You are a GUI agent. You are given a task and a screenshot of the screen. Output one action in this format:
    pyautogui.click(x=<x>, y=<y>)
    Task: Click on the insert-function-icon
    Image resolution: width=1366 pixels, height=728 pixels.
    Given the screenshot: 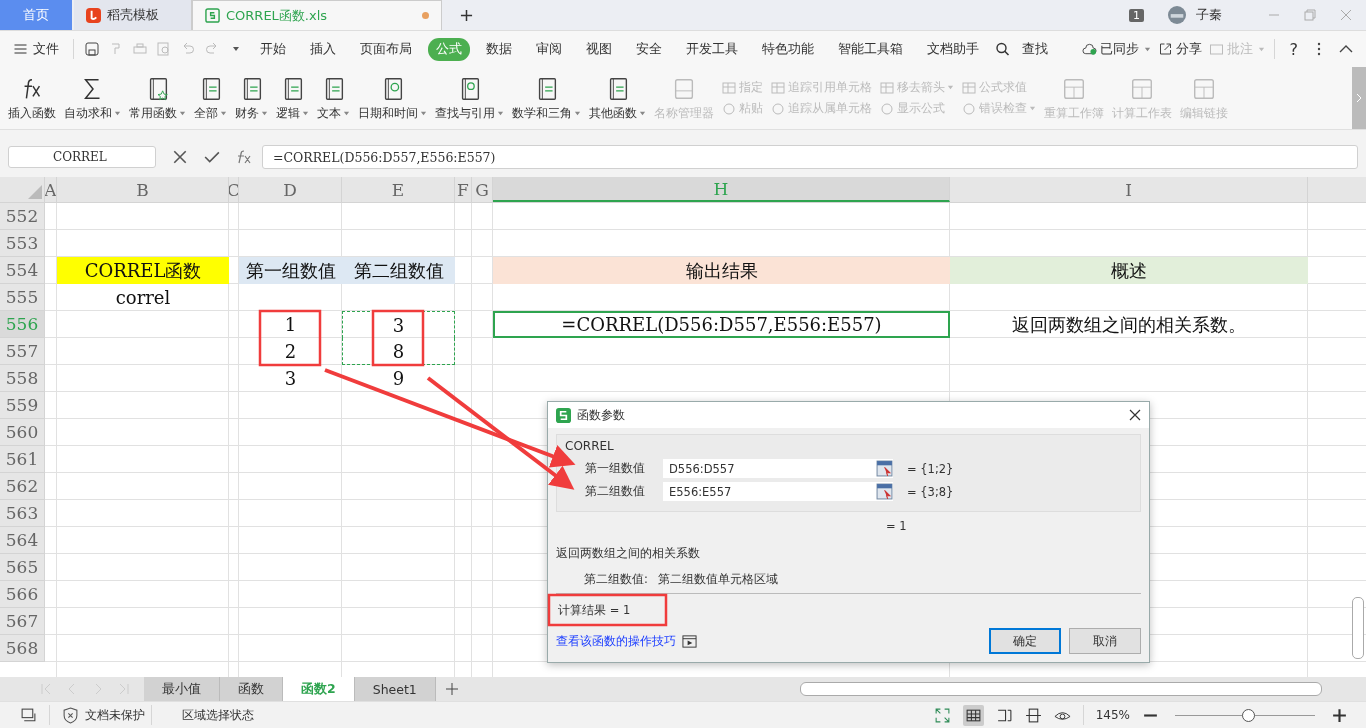 What is the action you would take?
    pyautogui.click(x=244, y=157)
    